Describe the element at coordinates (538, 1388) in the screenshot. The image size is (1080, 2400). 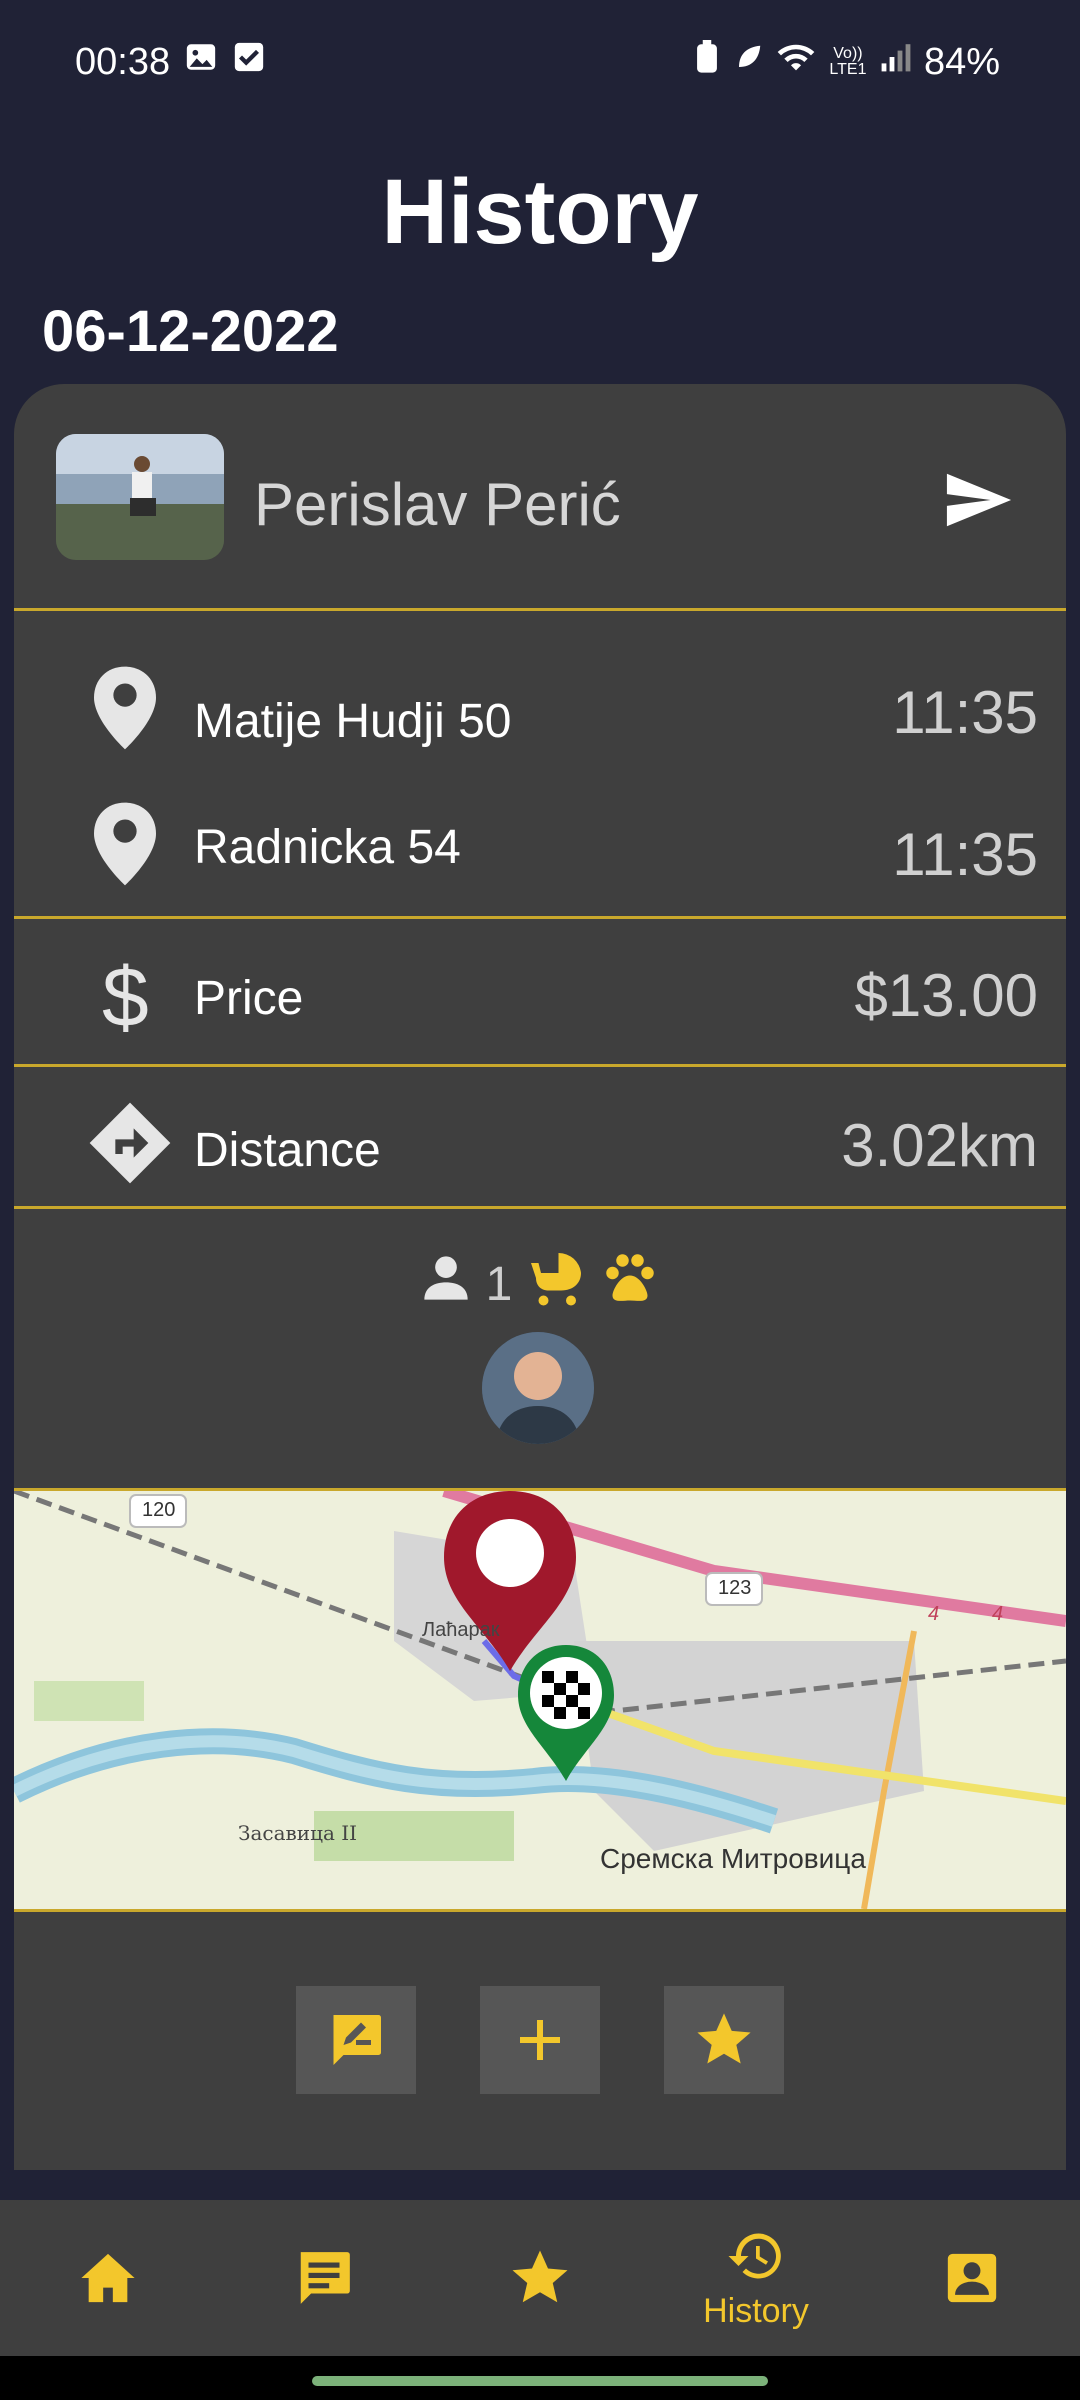
I see `passenger-avatar` at that location.